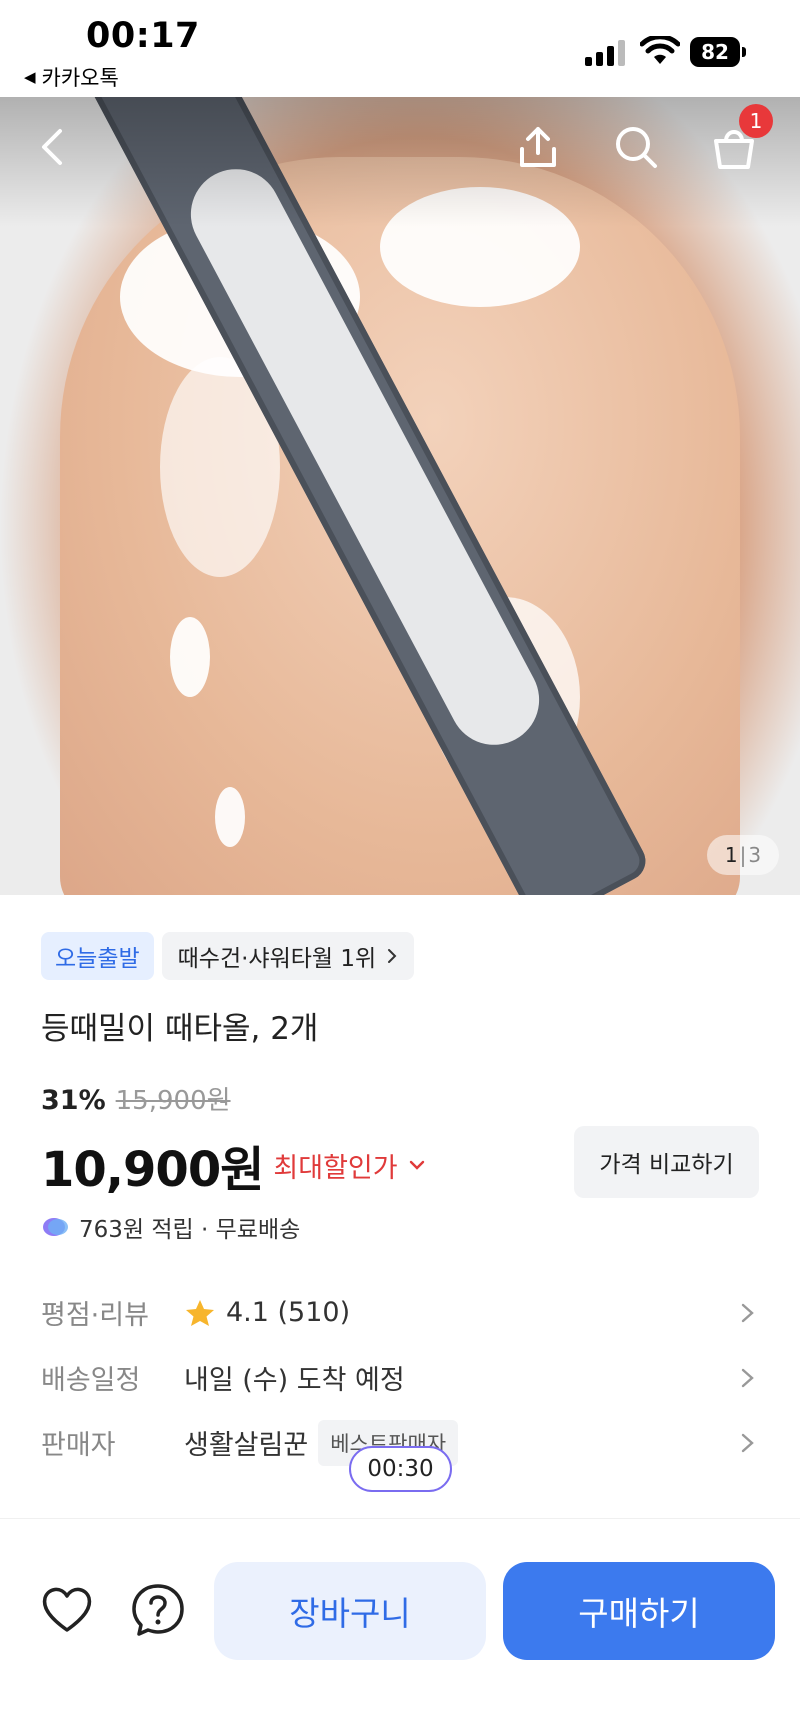  Describe the element at coordinates (95, 1315) in the screenshot. I see `rating-label: 평점·리뷰` at that location.